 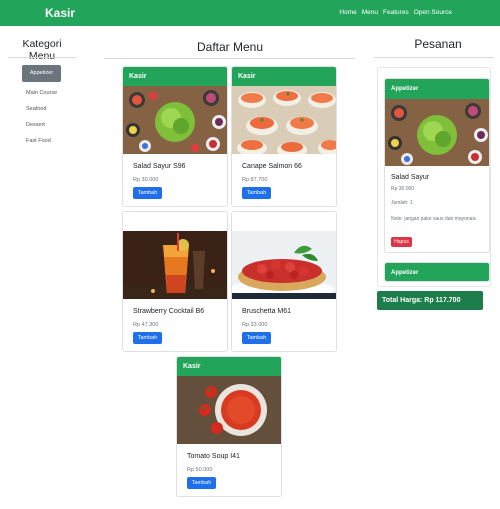 I want to click on menu-item-name: Strawberry Cocktail B6, so click(x=169, y=311).